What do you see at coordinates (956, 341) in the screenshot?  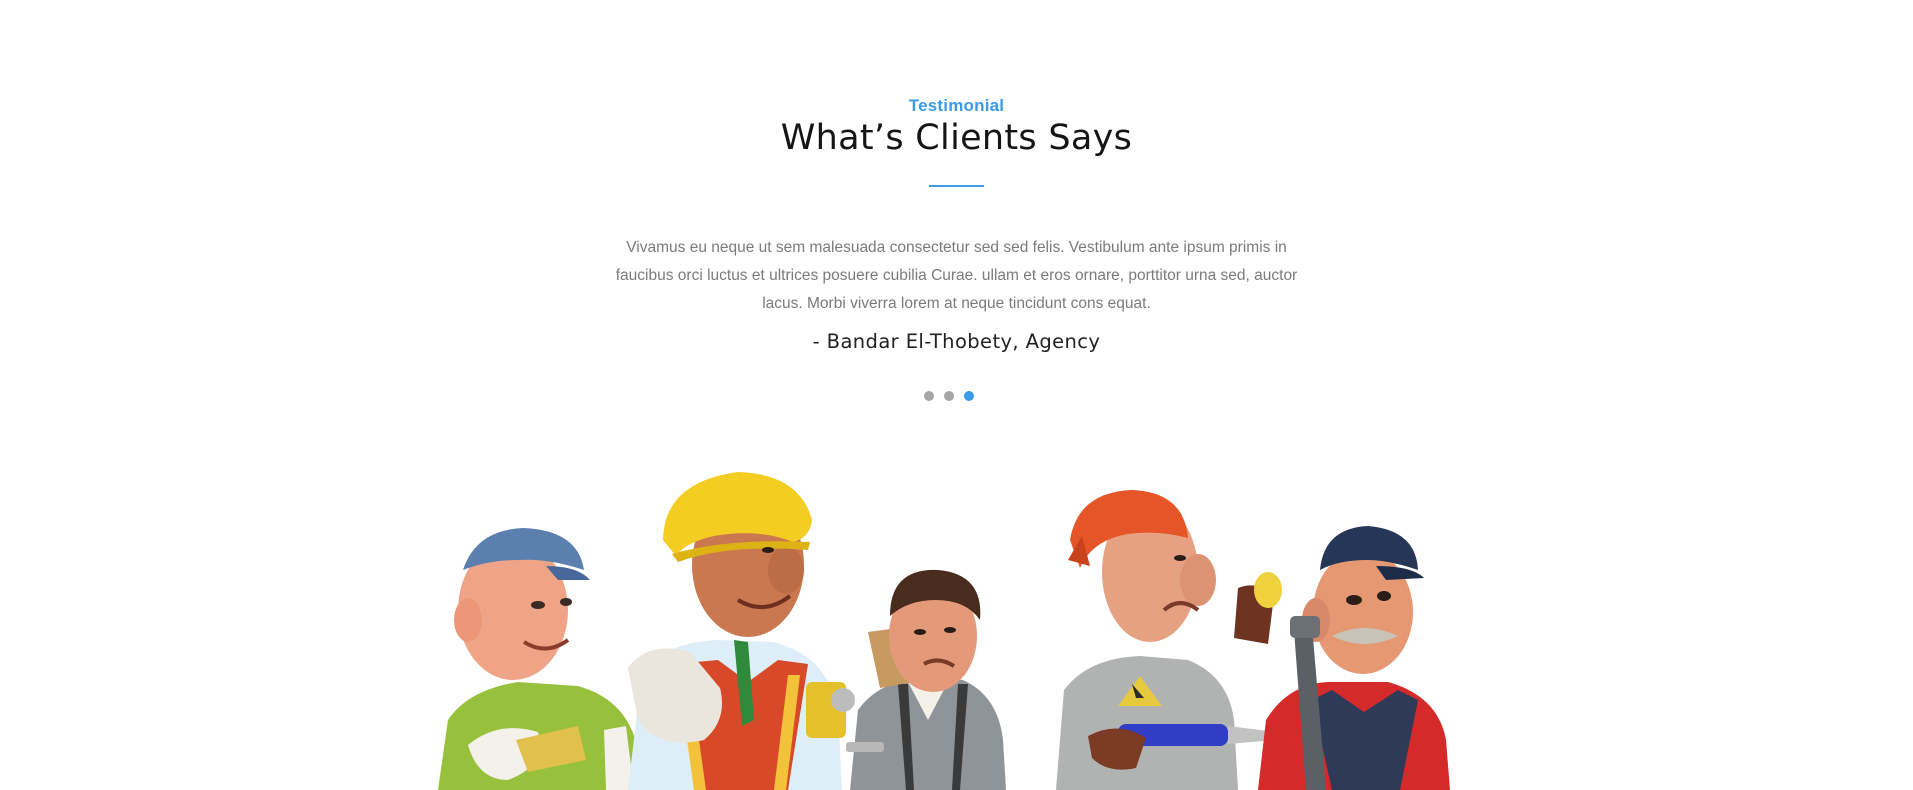 I see `testimonial-author: - Bandar El-Thobety, Agency` at bounding box center [956, 341].